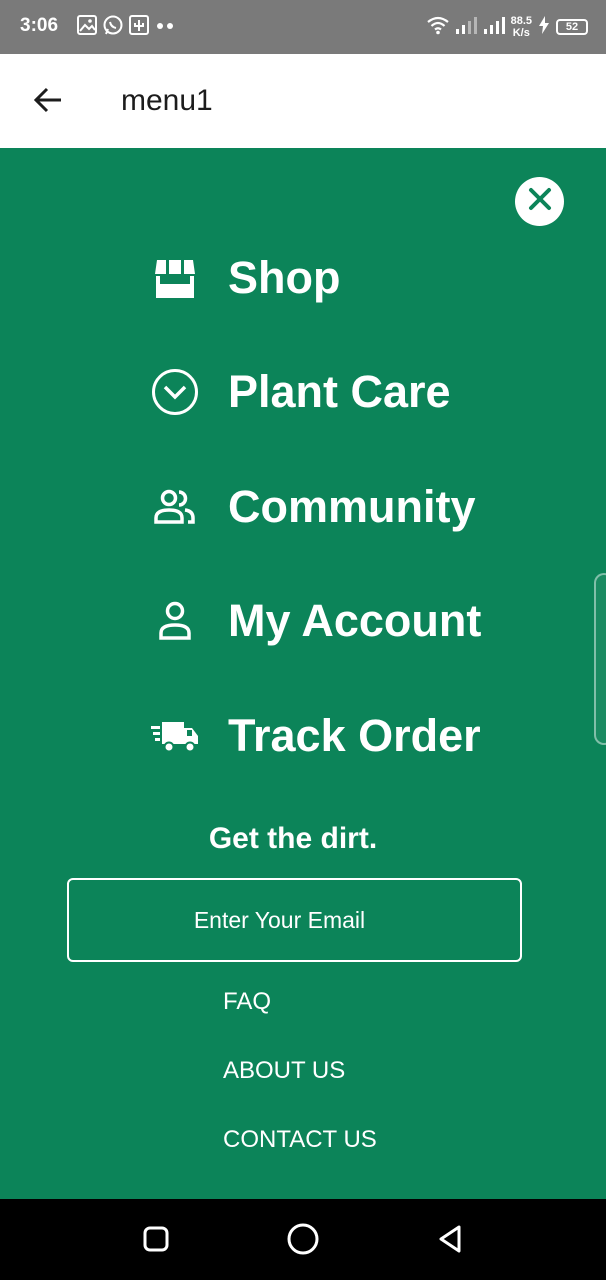 Image resolution: width=606 pixels, height=1280 pixels. I want to click on chevron-circle-icon, so click(175, 392).